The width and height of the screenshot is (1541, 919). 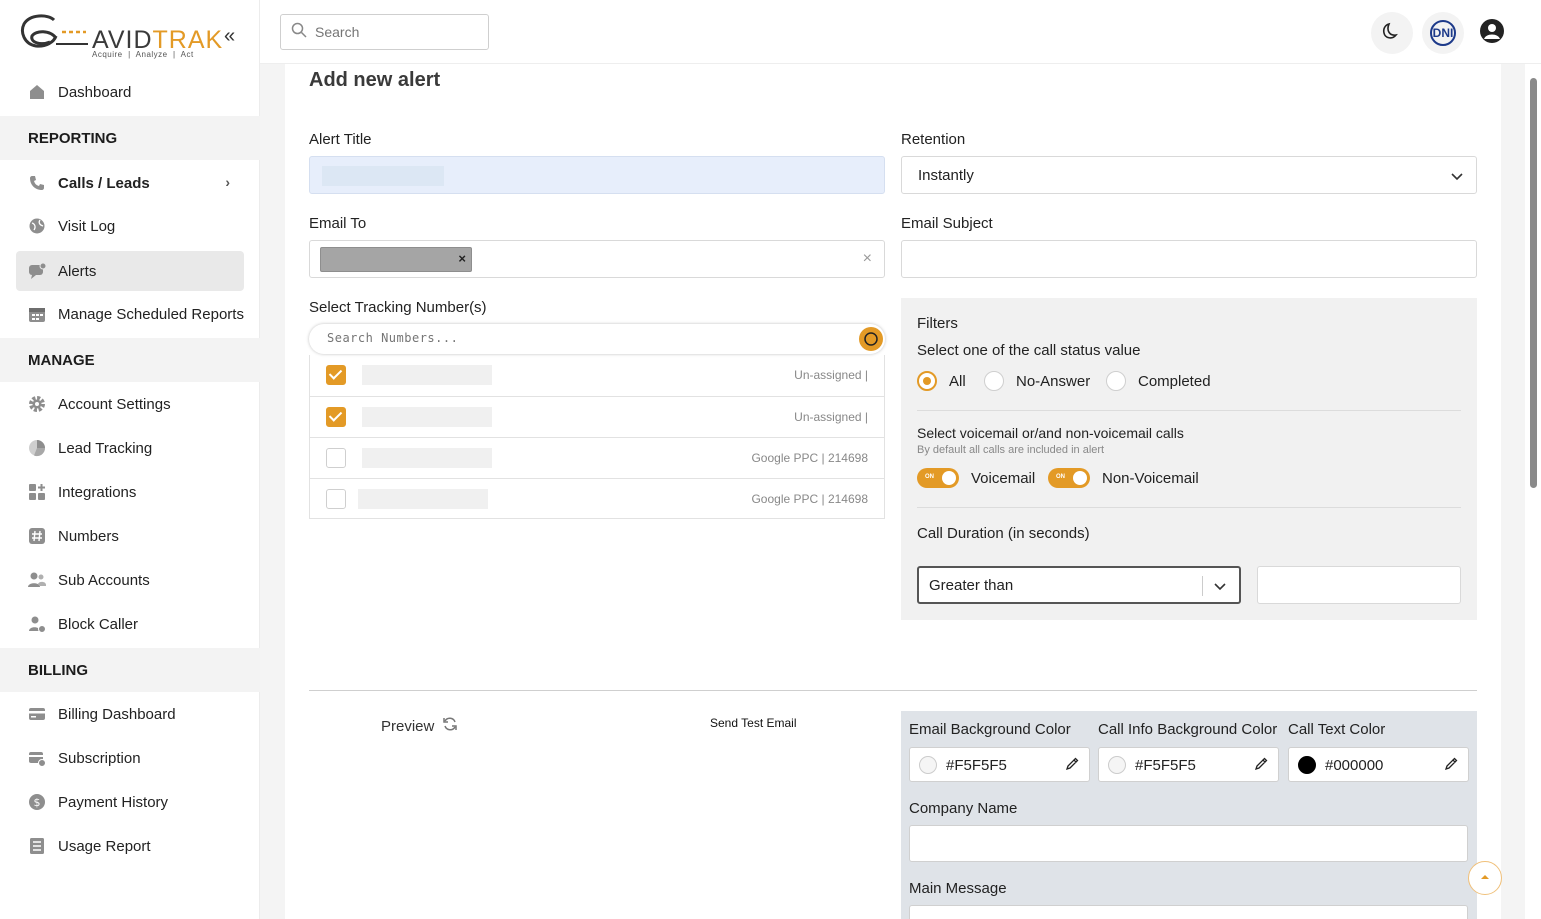 I want to click on list-icon, so click(x=37, y=846).